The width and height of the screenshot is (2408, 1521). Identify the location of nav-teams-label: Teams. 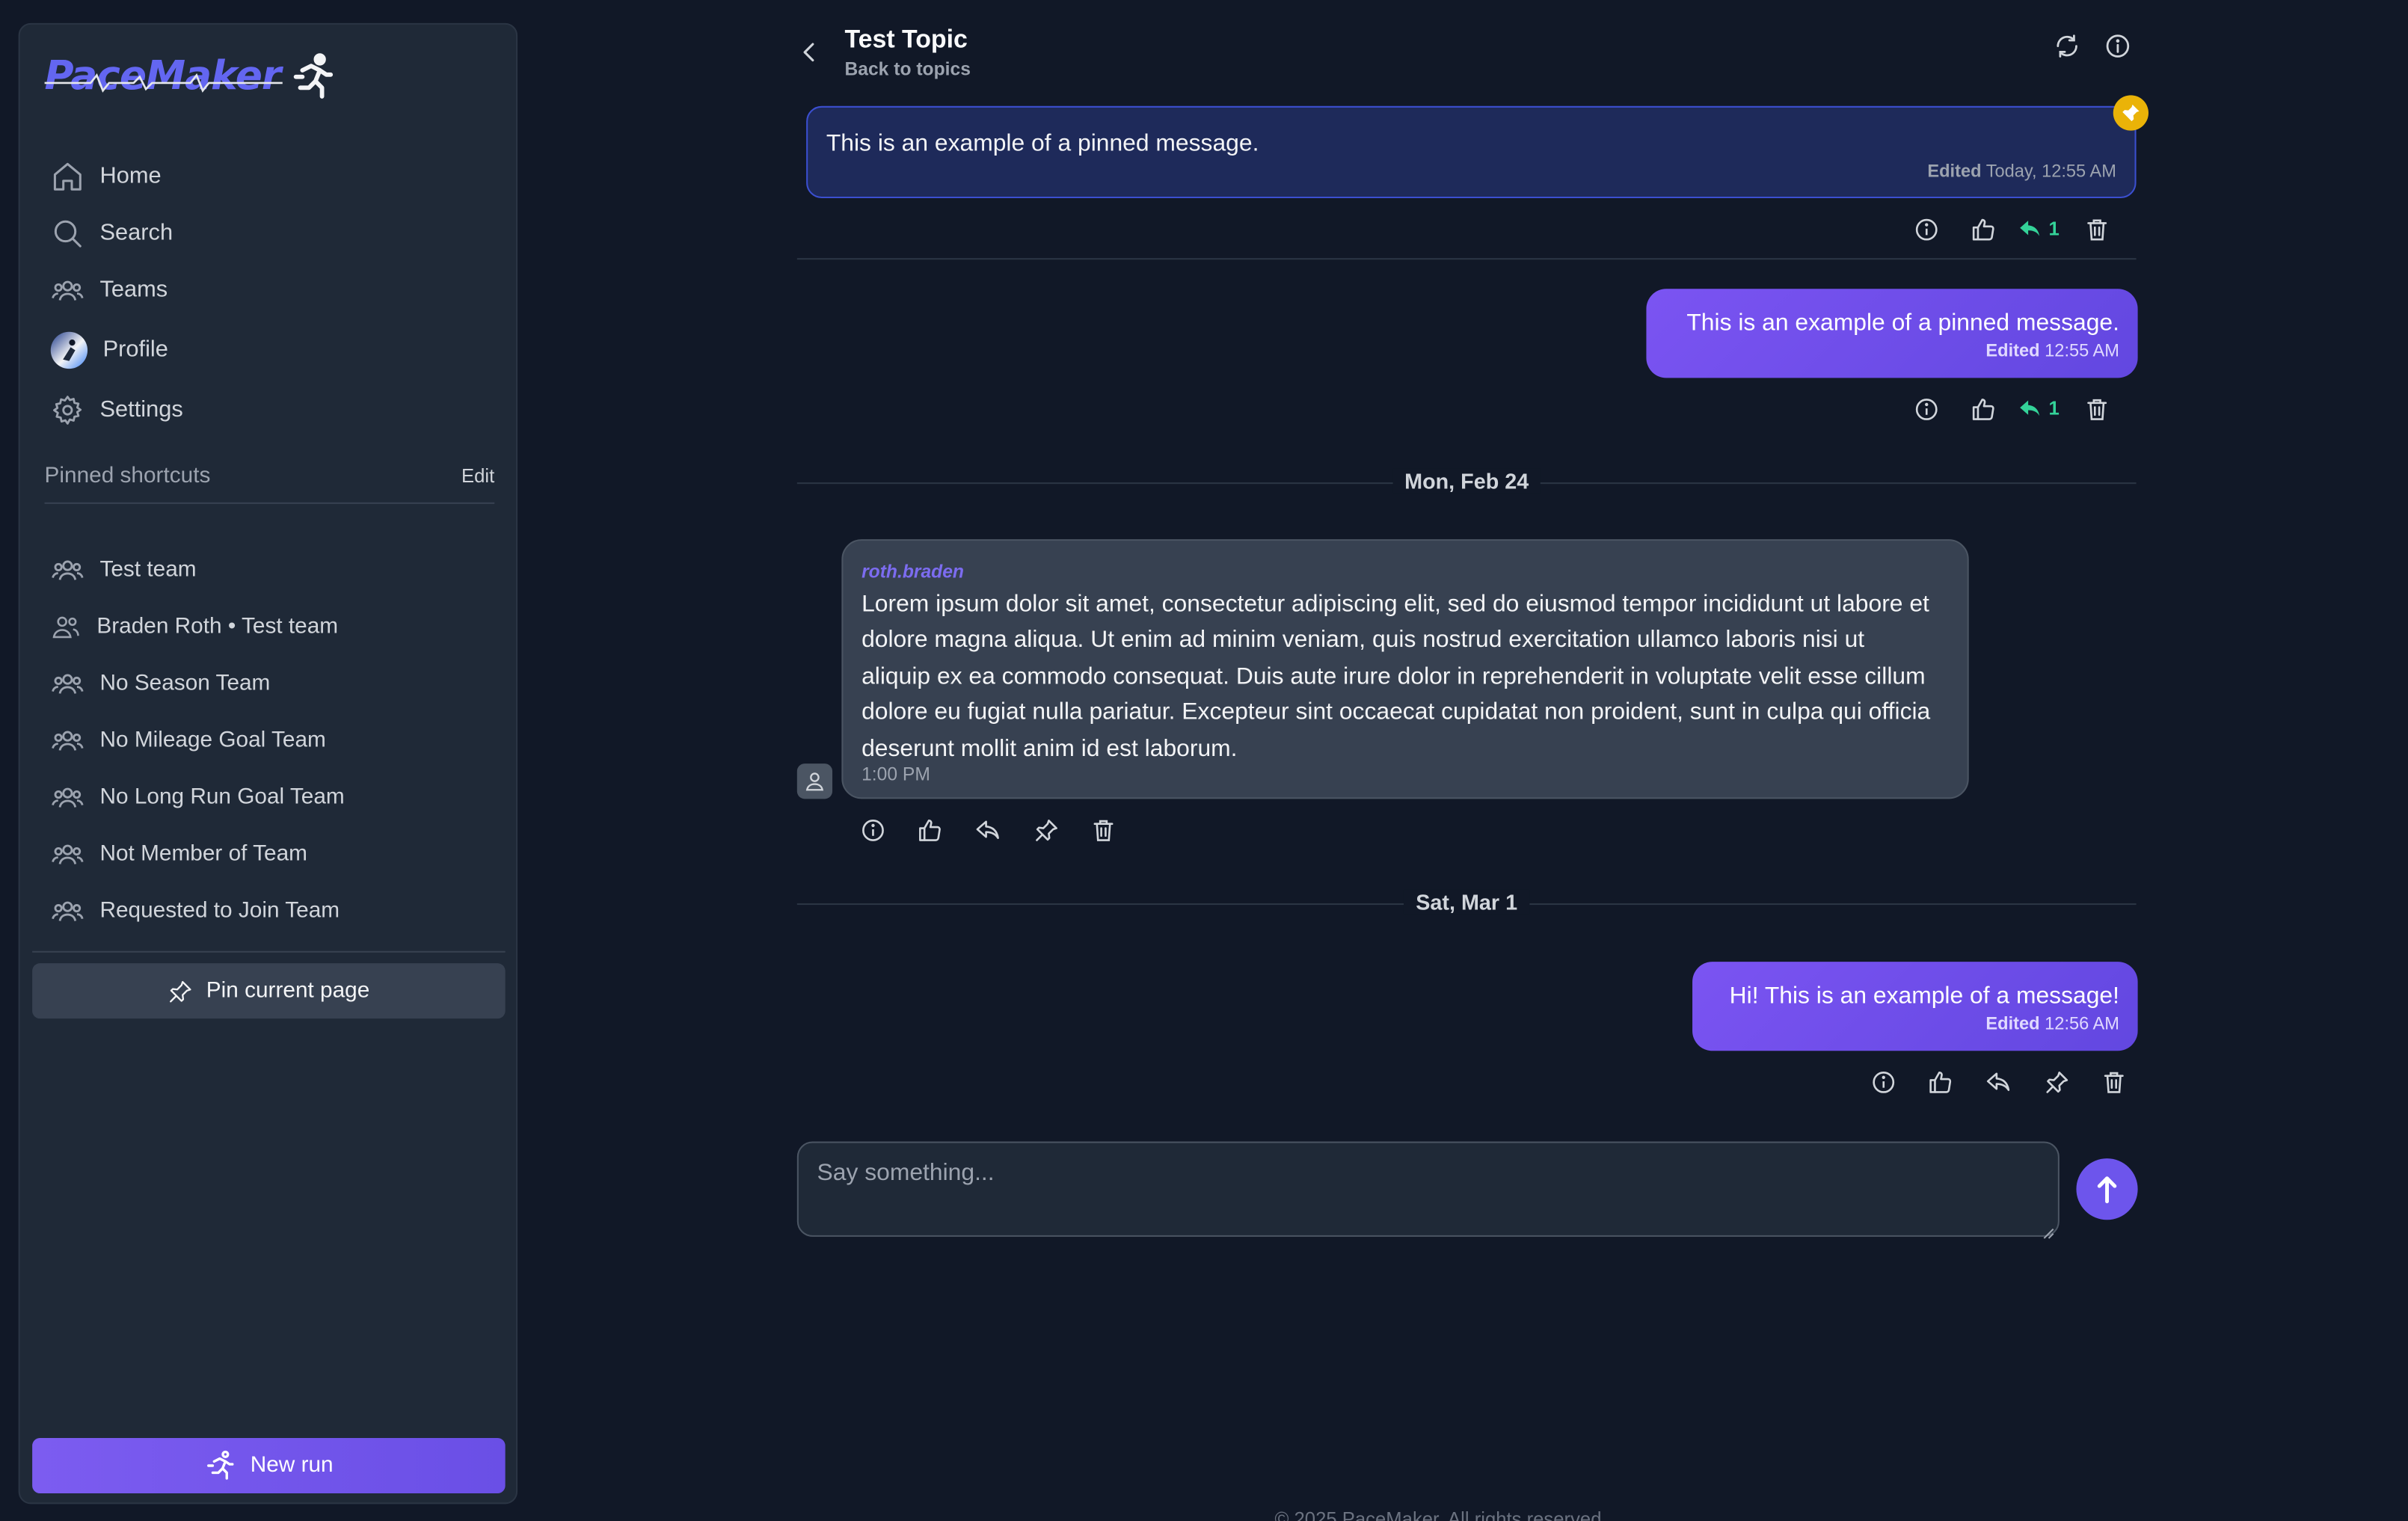
(133, 289).